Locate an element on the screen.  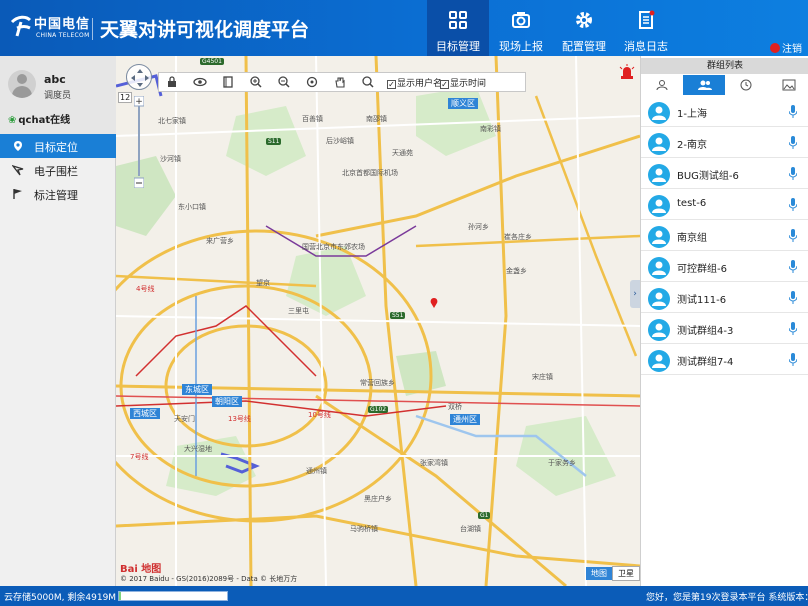
grid-icon is located at coordinates (458, 20).